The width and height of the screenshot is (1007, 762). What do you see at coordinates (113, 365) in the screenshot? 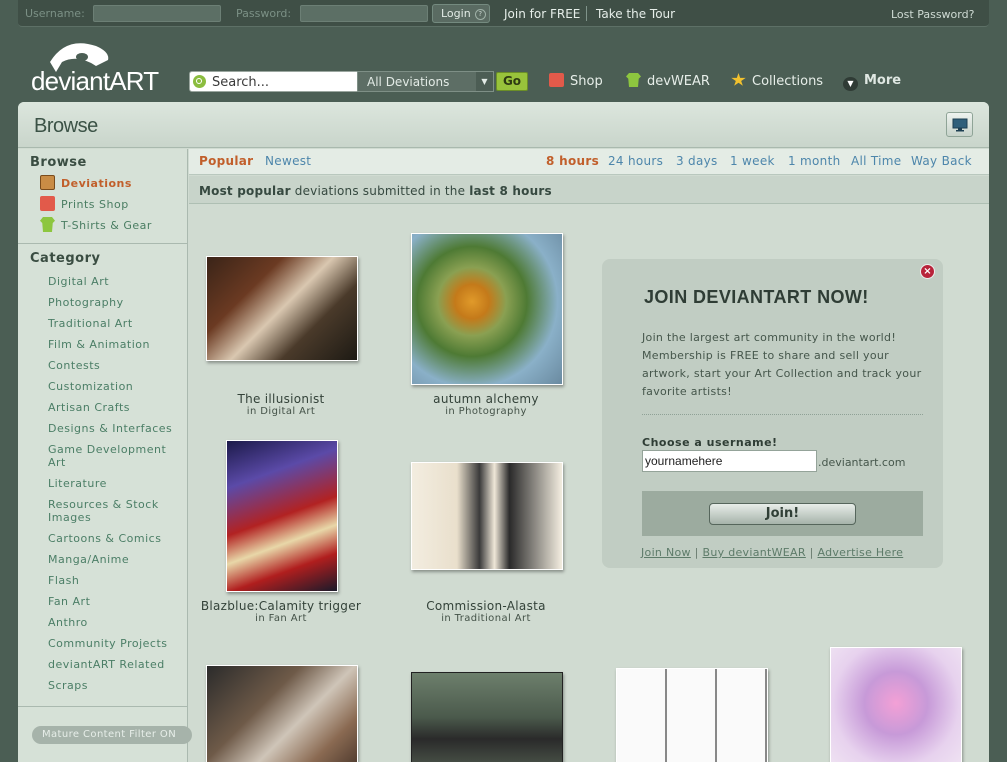
I see `category-item: Contests` at bounding box center [113, 365].